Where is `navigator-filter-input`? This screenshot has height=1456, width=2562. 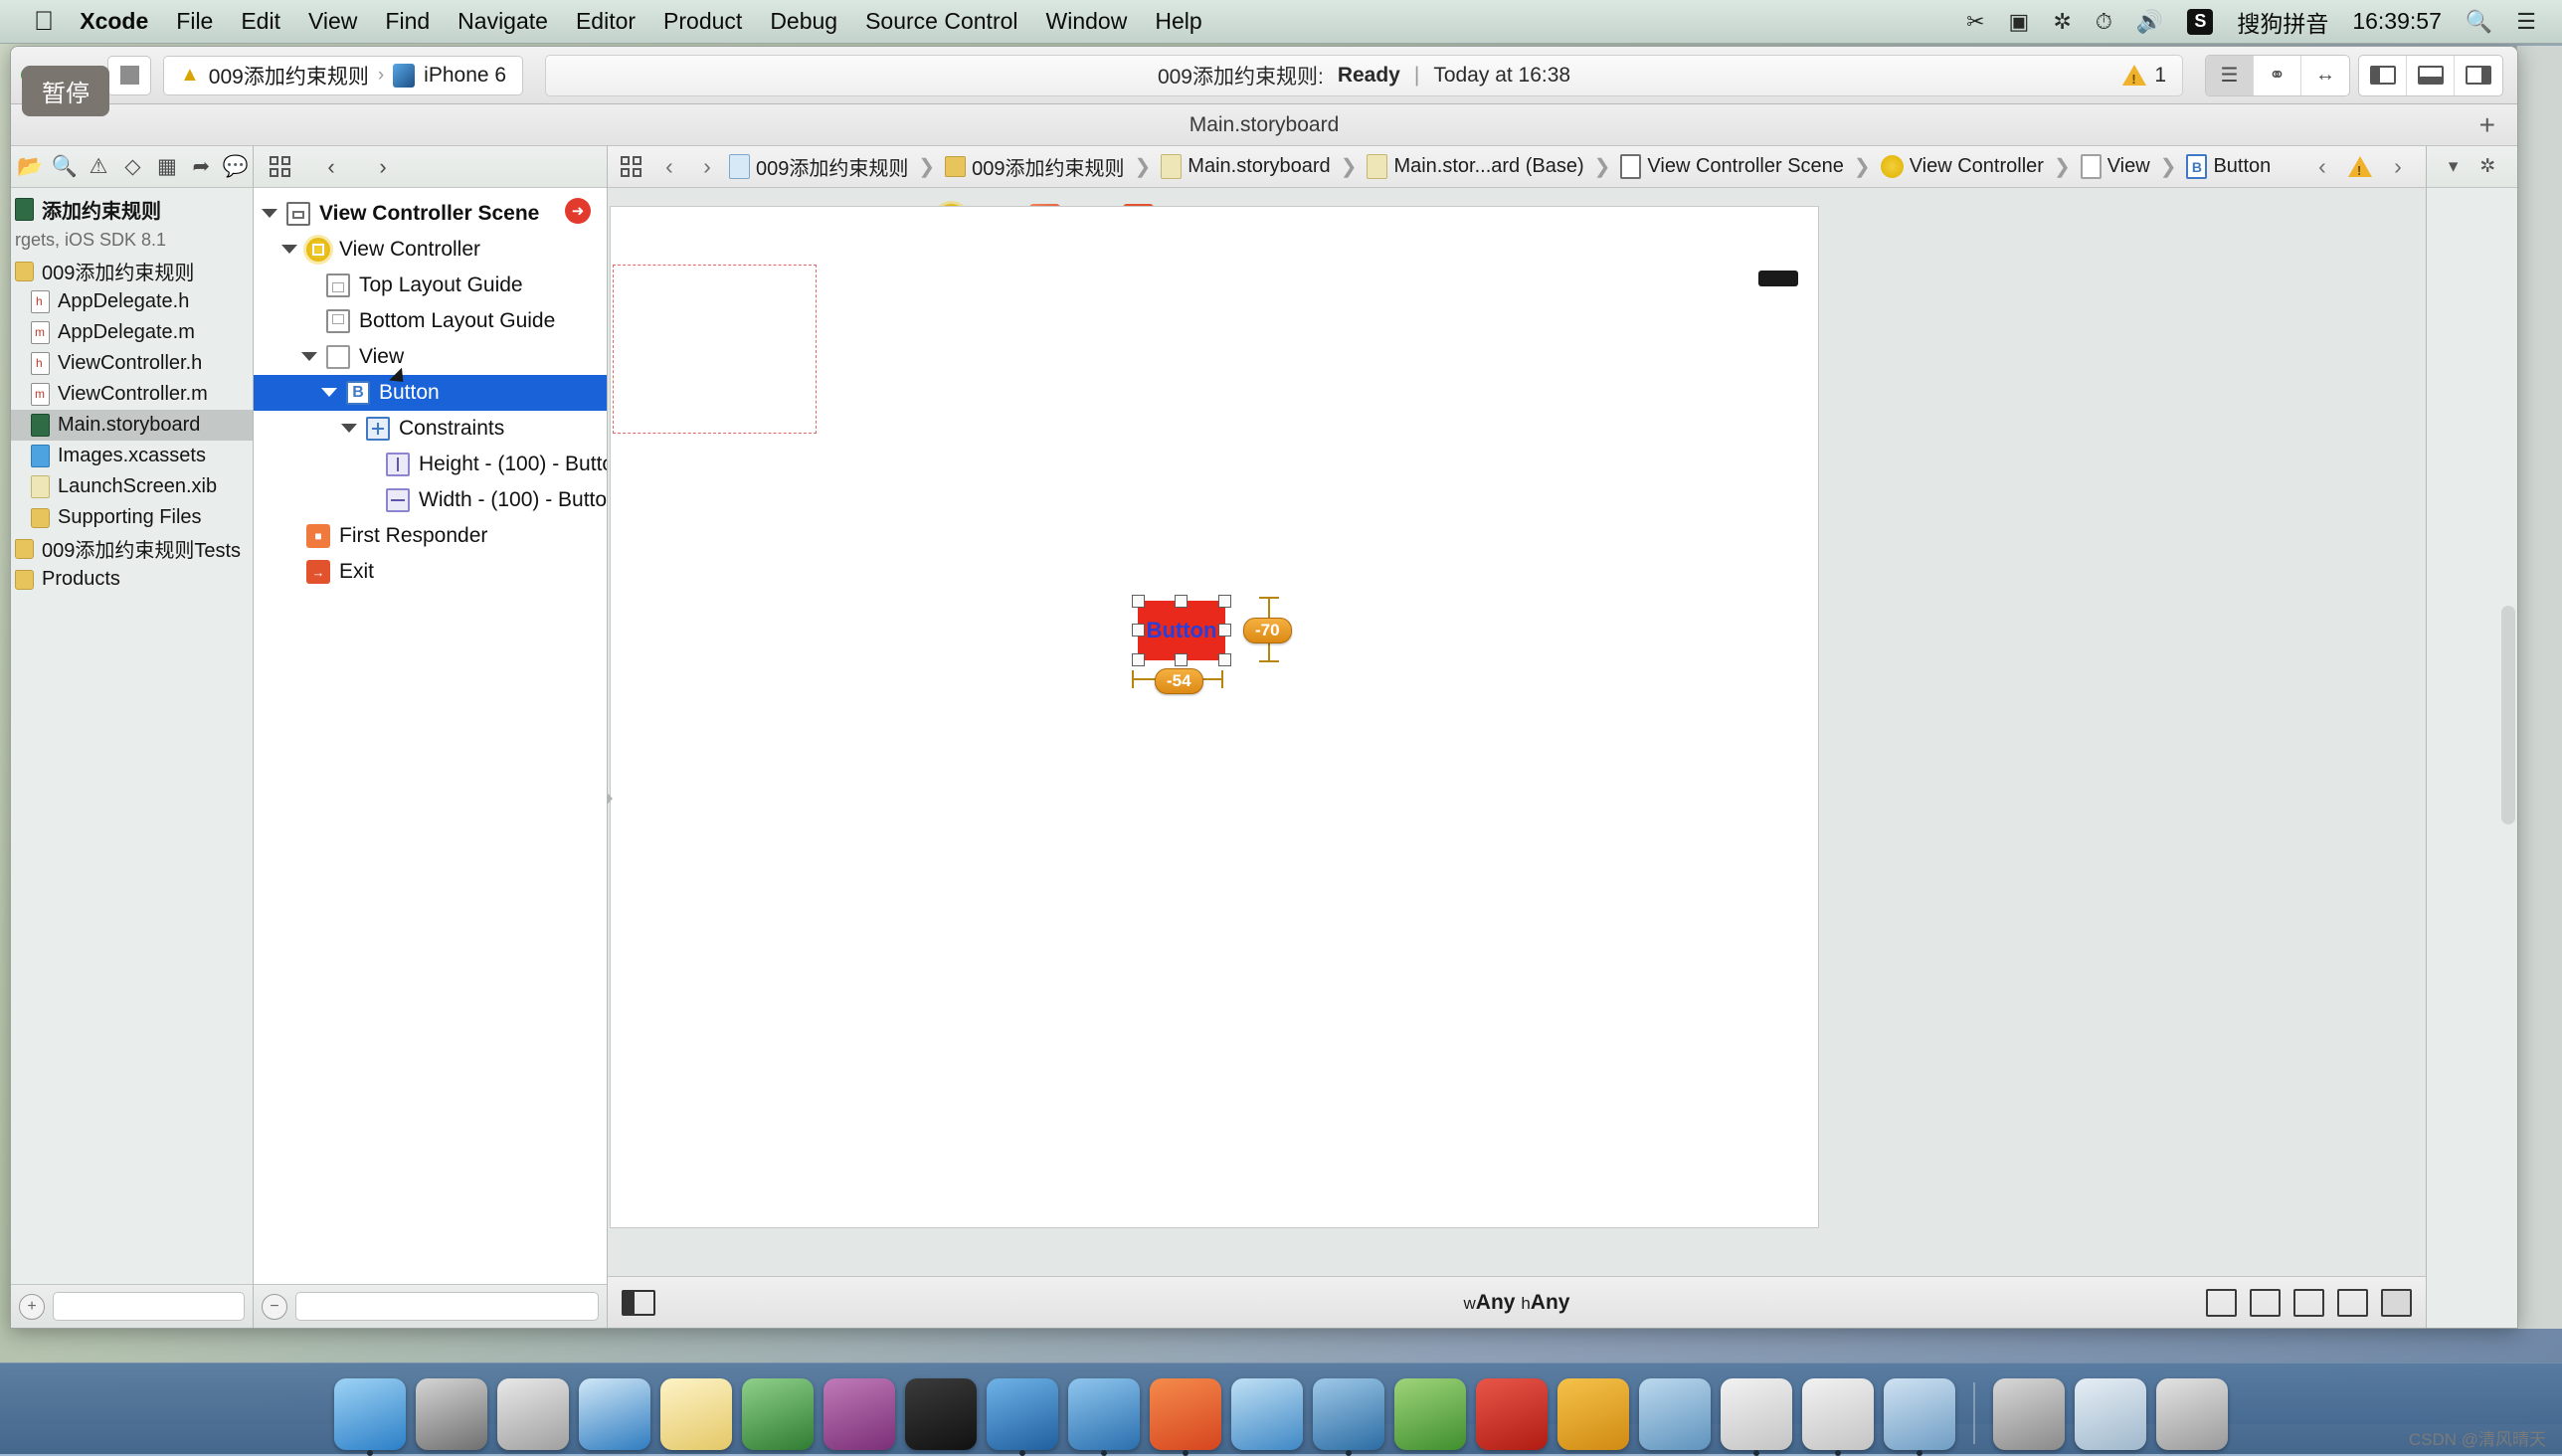 navigator-filter-input is located at coordinates (149, 1306).